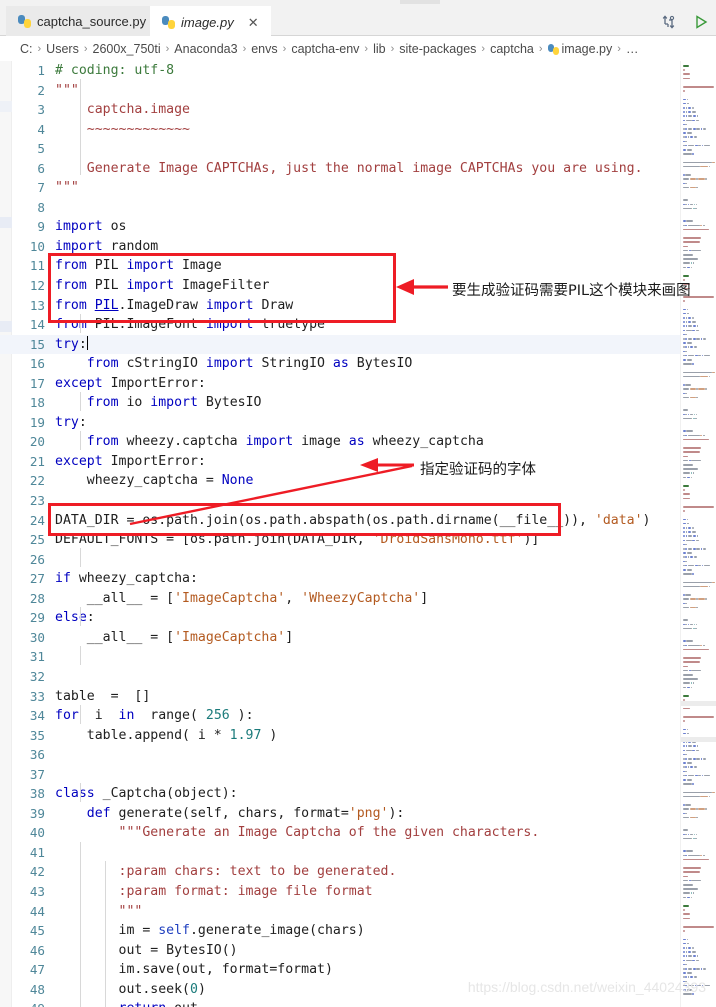 This screenshot has height=1007, width=716. What do you see at coordinates (669, 22) in the screenshot?
I see `vcs-update-icon` at bounding box center [669, 22].